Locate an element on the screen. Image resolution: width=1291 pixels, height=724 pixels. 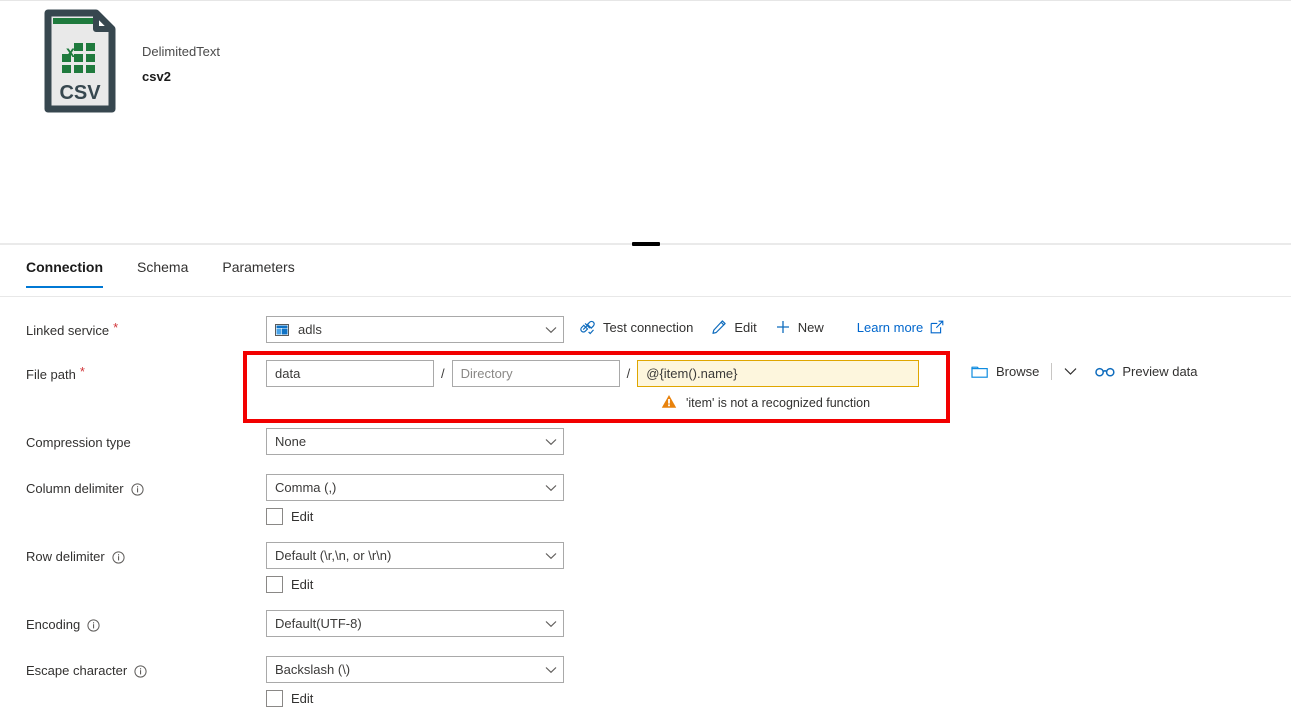
edit-linked-service-label: Edit is located at coordinates (745, 327).